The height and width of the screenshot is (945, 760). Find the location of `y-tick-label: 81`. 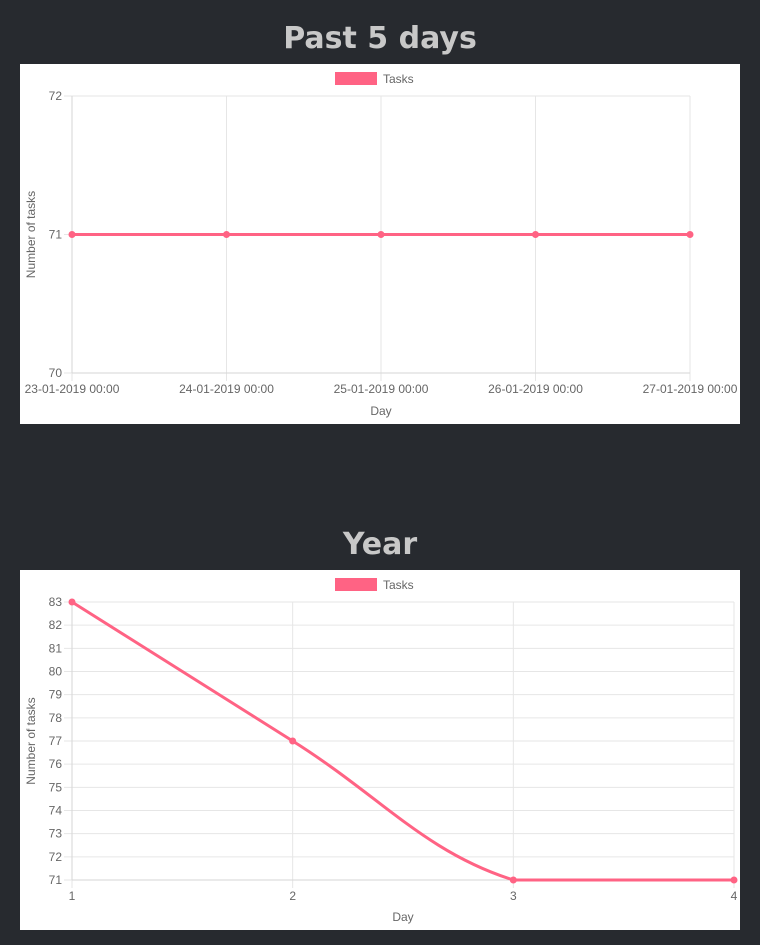

y-tick-label: 81 is located at coordinates (56, 648).